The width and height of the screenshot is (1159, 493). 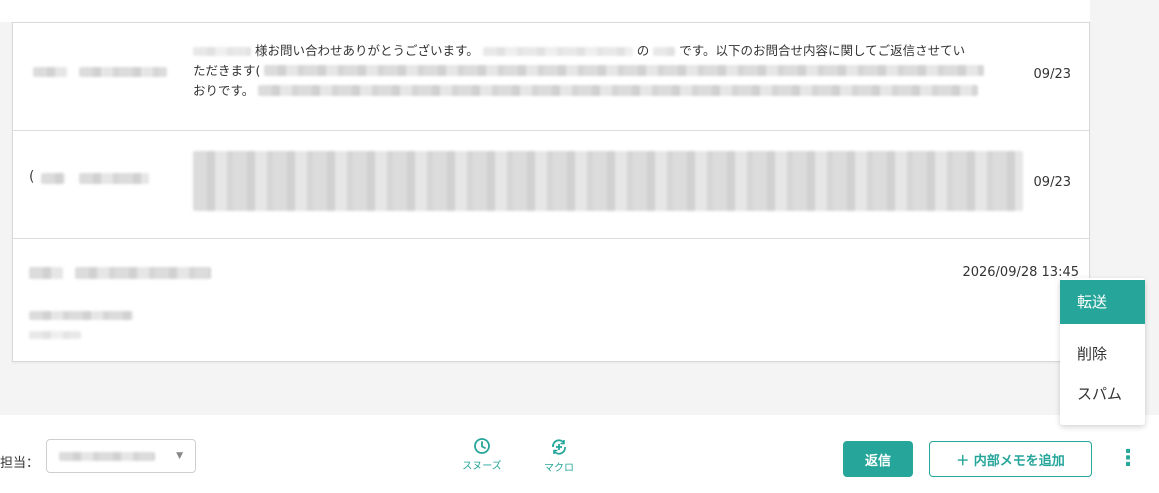 I want to click on preview-text: 様お問い合わせありがとうございます。, so click(x=366, y=50).